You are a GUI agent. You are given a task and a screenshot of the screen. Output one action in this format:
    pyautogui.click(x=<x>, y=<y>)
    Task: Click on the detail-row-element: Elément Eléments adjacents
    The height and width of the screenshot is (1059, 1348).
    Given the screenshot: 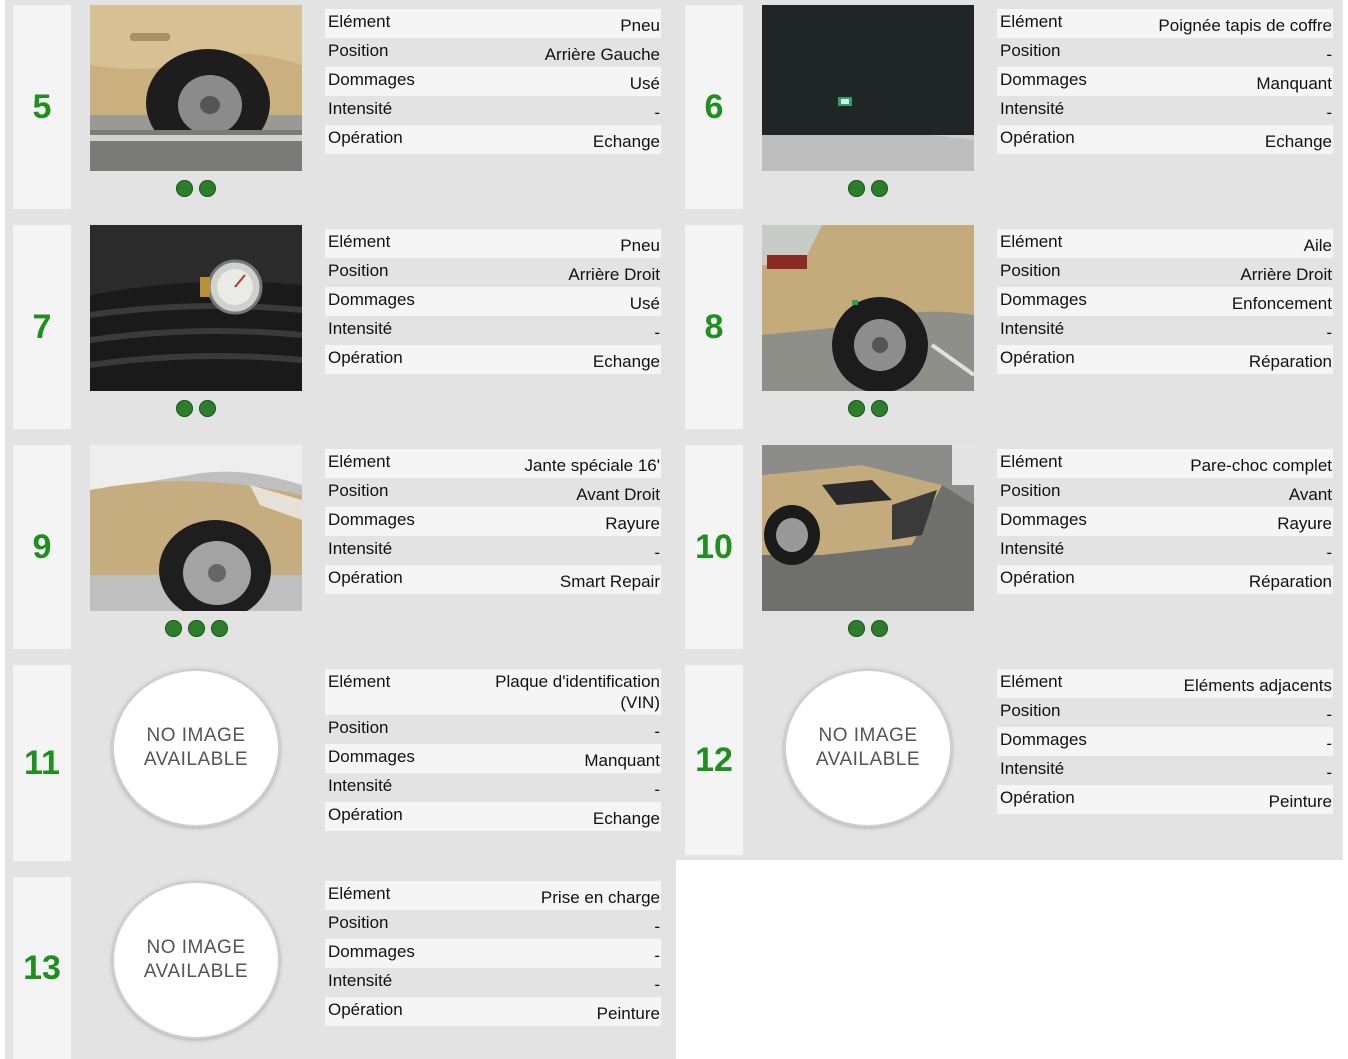 What is the action you would take?
    pyautogui.click(x=1165, y=683)
    